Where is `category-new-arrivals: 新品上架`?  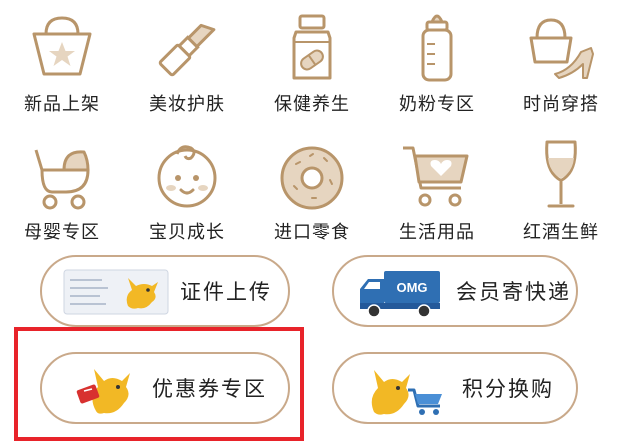
category-new-arrivals: 新品上架 is located at coordinates (62, 62).